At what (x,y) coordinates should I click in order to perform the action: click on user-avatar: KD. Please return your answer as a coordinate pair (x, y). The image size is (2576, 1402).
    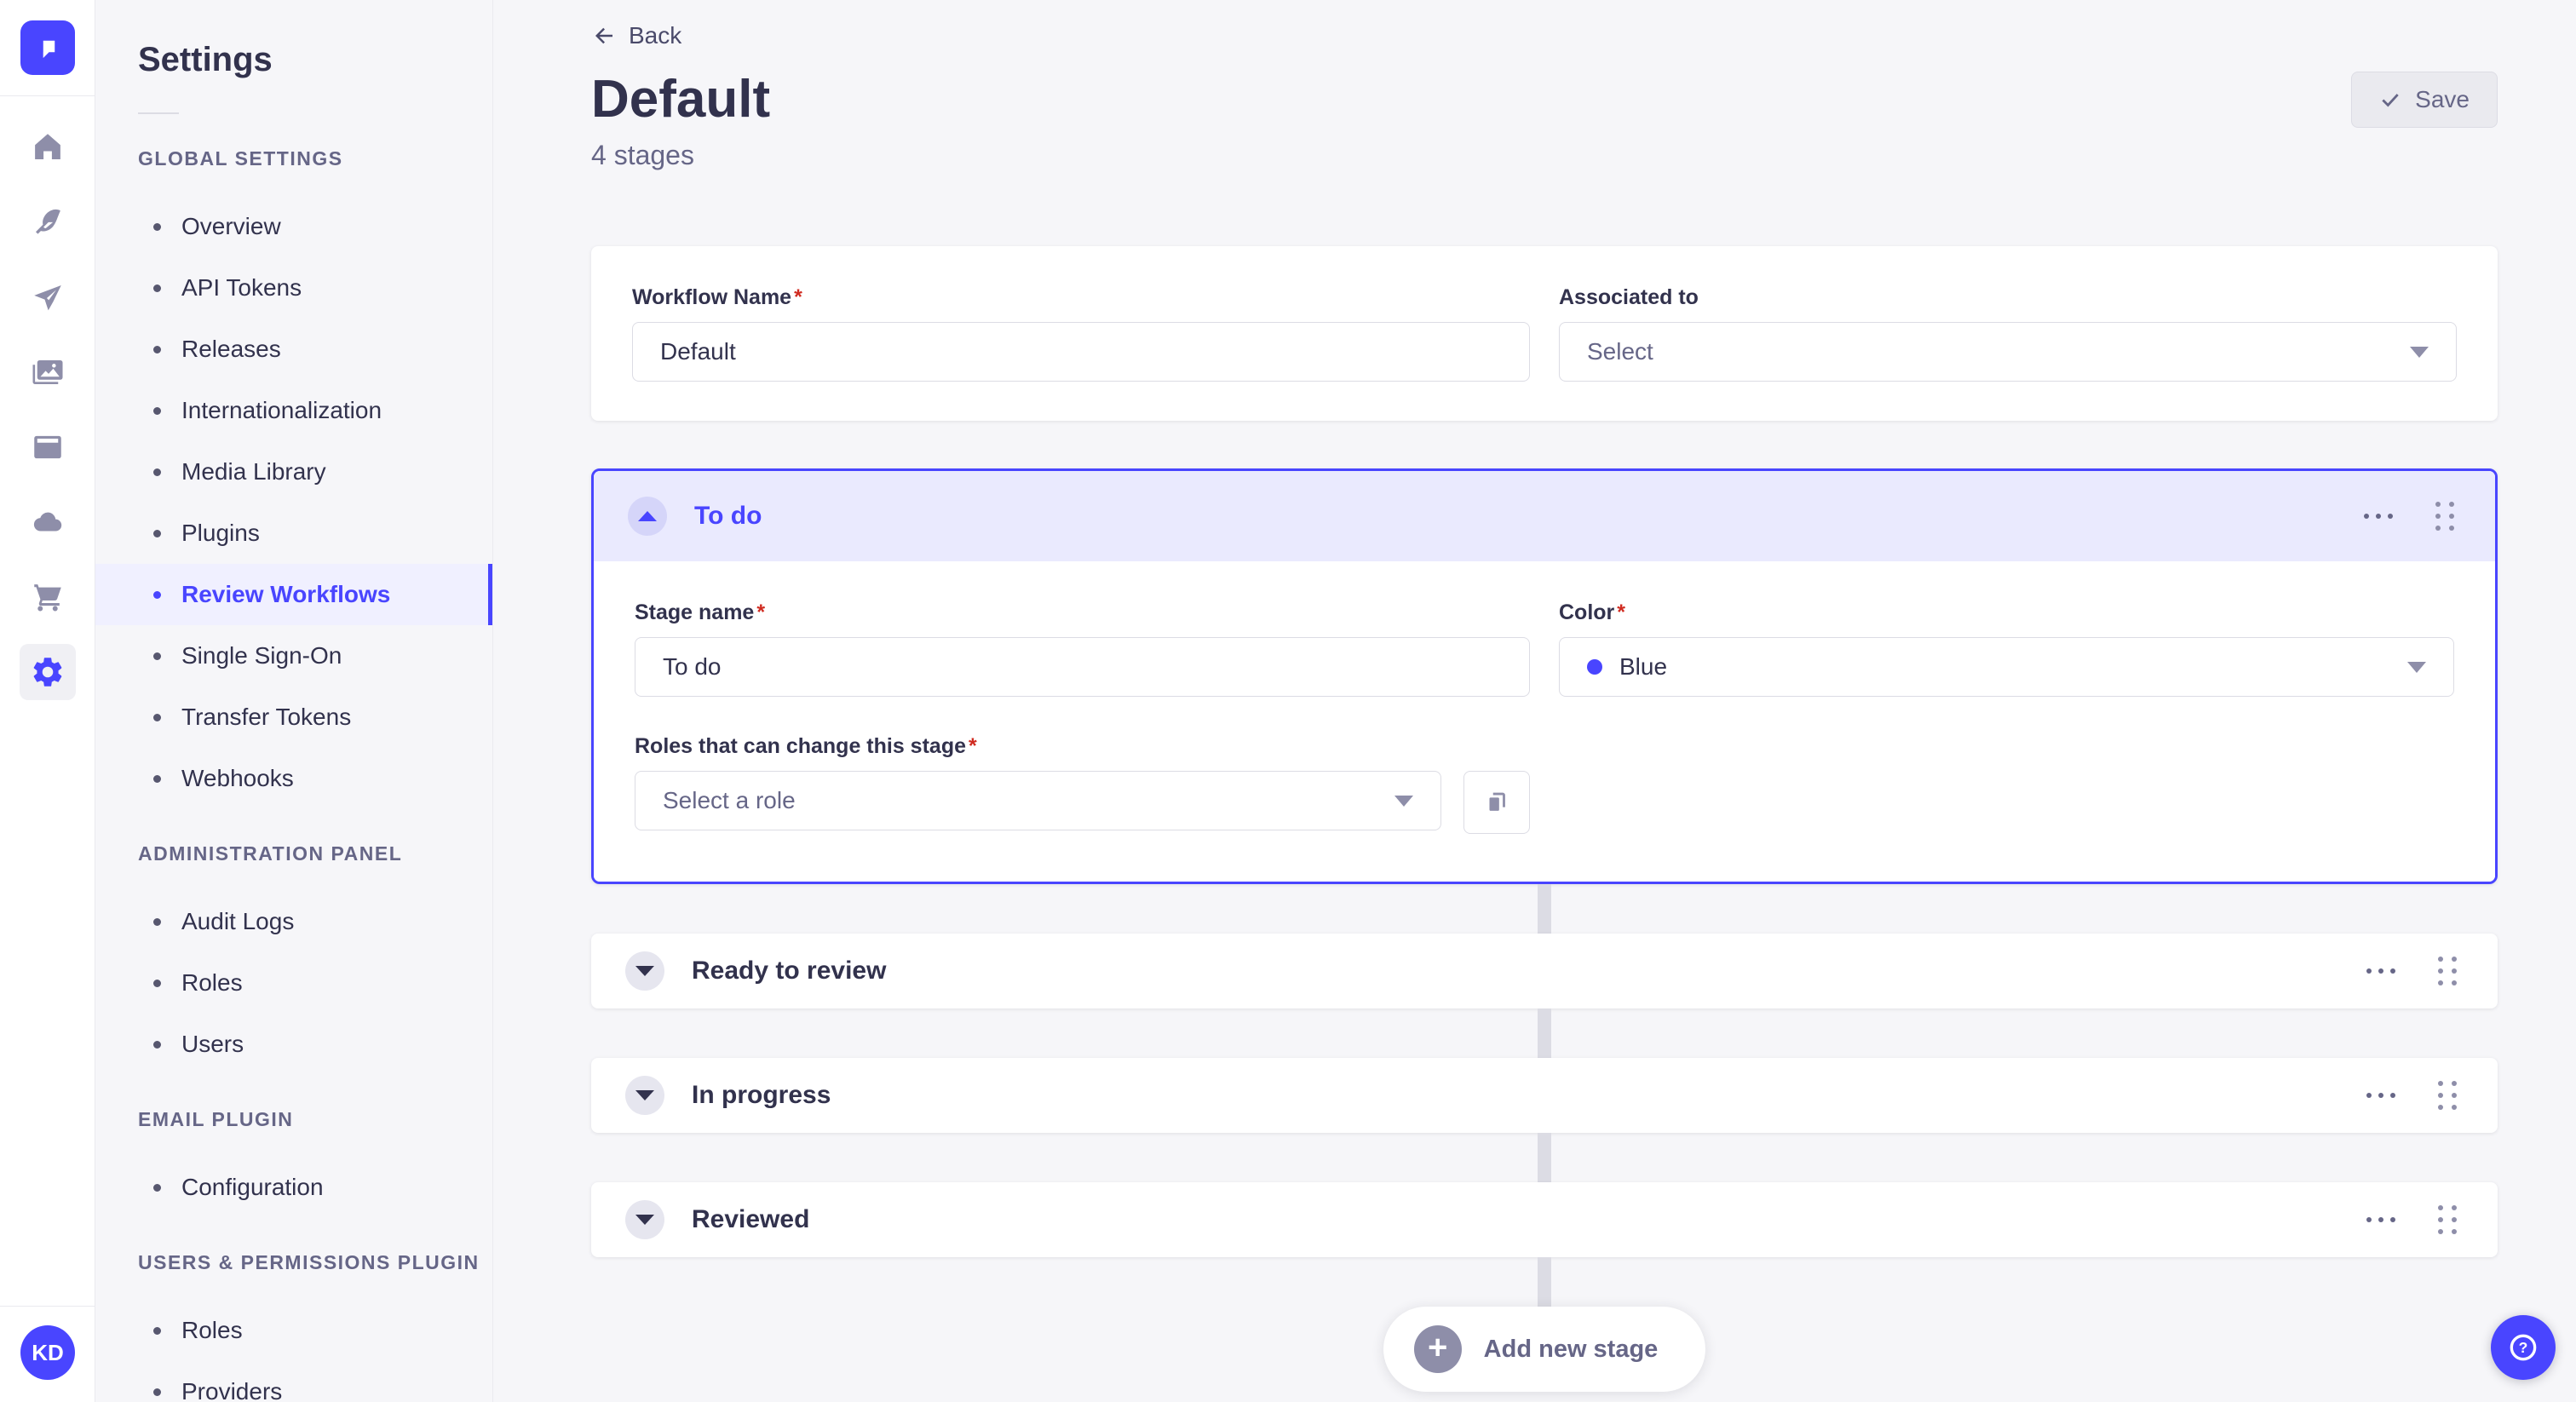
    Looking at the image, I should click on (48, 1352).